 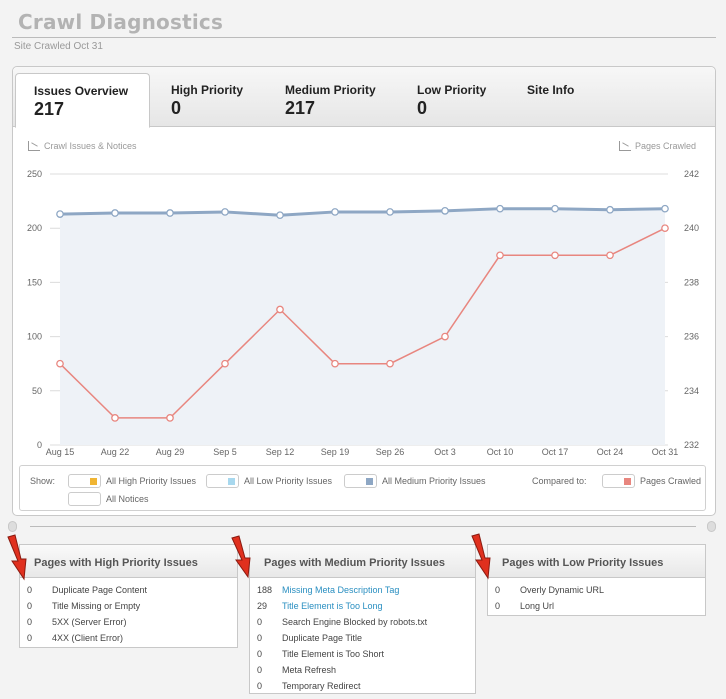 What do you see at coordinates (128, 590) in the screenshot?
I see `issue-row: 0 Duplicate Page Content` at bounding box center [128, 590].